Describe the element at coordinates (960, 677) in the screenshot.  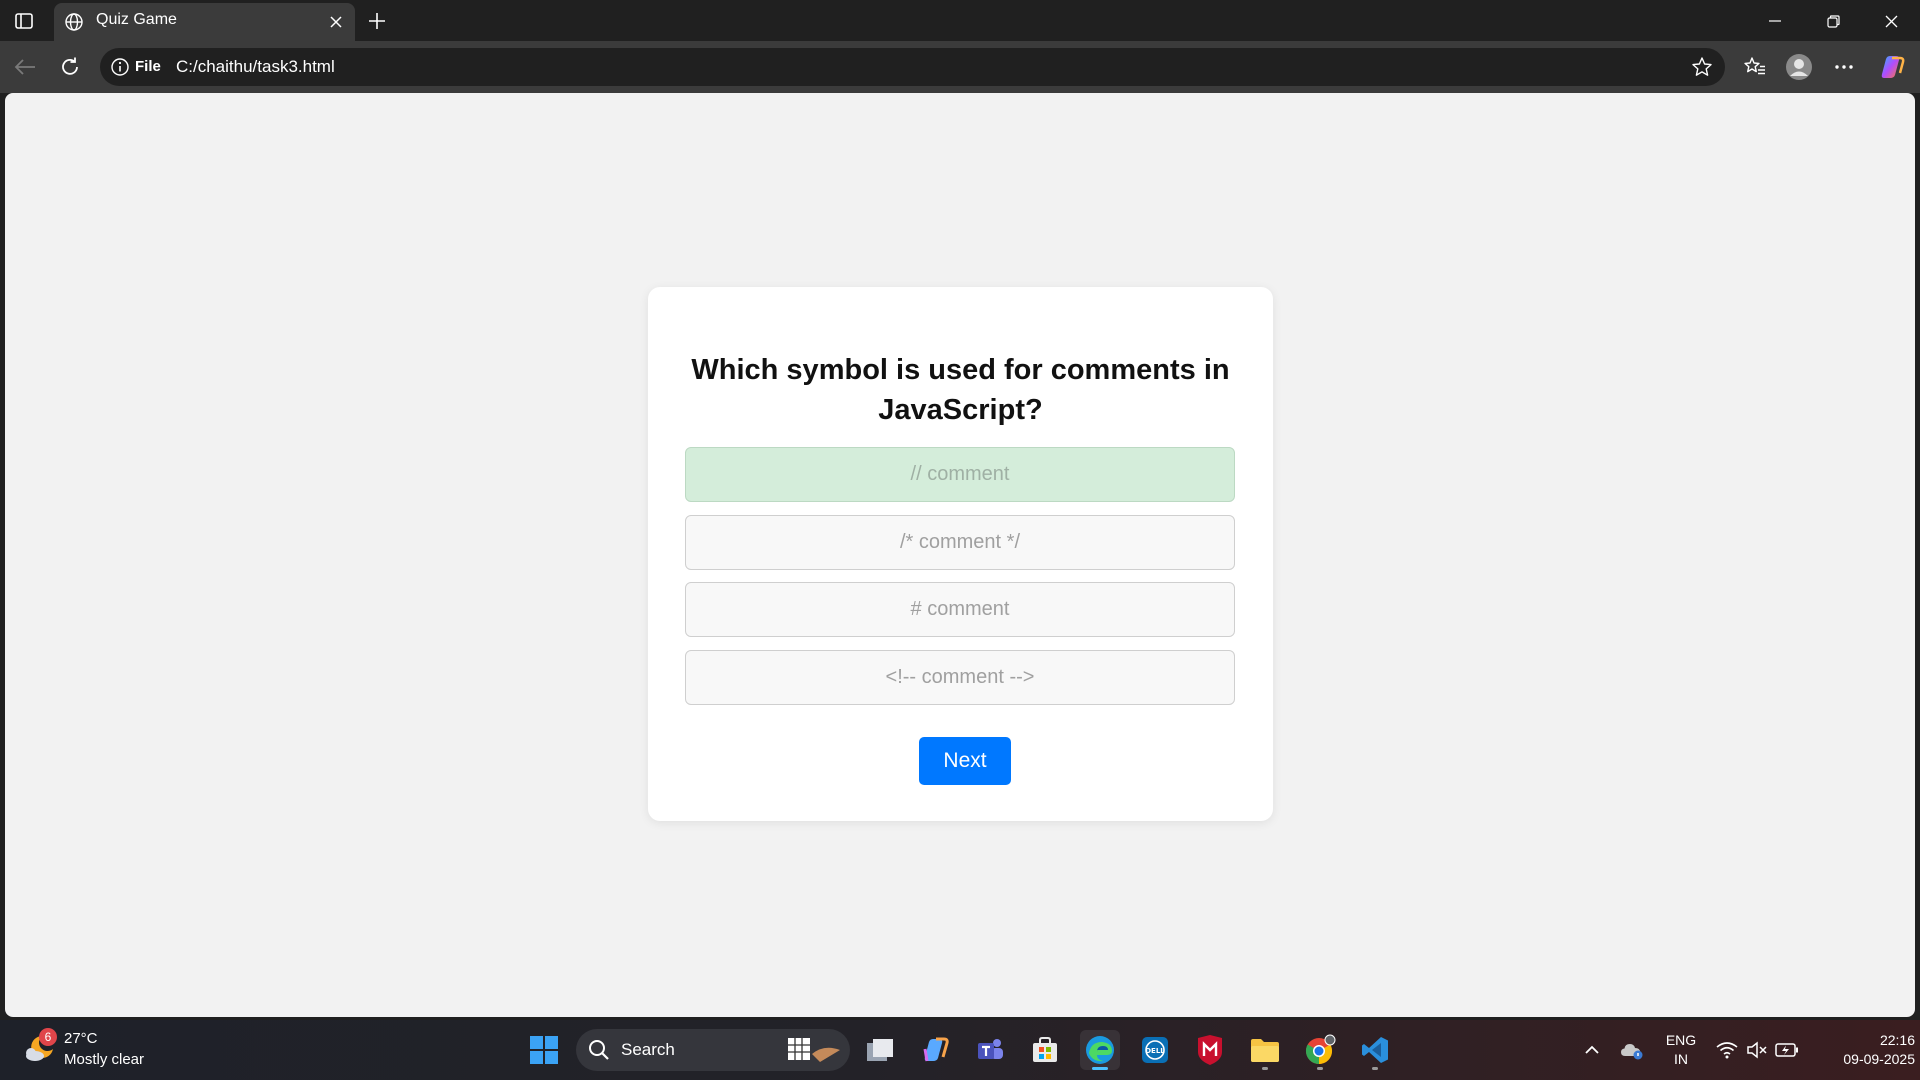
I see `option-4: <!-- comment -->` at that location.